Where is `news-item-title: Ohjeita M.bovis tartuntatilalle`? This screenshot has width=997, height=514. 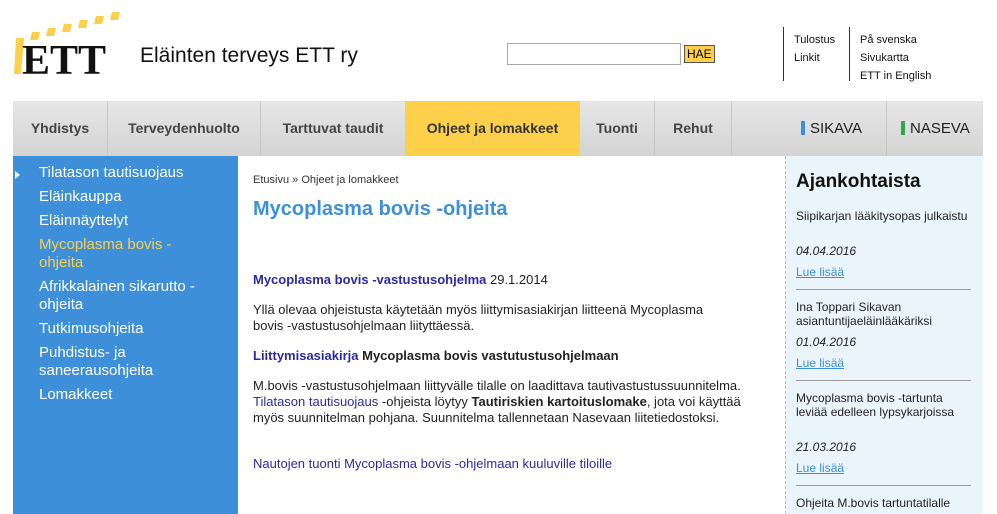
news-item-title: Ohjeita M.bovis tartuntatilalle is located at coordinates (885, 503).